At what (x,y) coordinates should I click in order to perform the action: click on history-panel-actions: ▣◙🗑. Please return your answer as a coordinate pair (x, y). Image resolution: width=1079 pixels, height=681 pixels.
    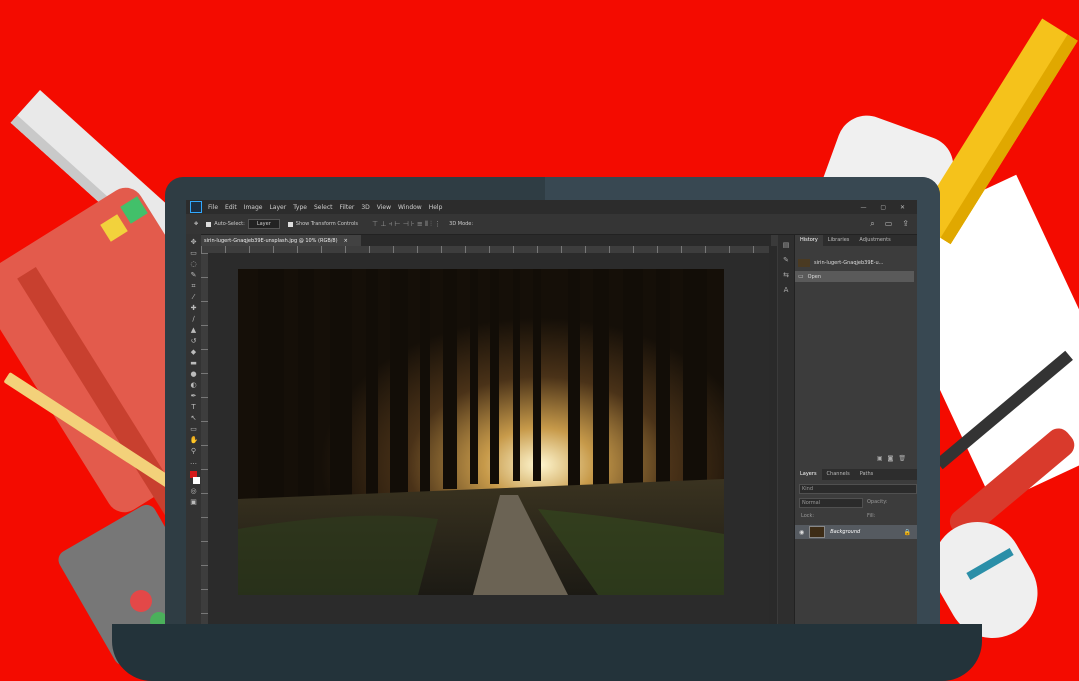
    Looking at the image, I should click on (894, 458).